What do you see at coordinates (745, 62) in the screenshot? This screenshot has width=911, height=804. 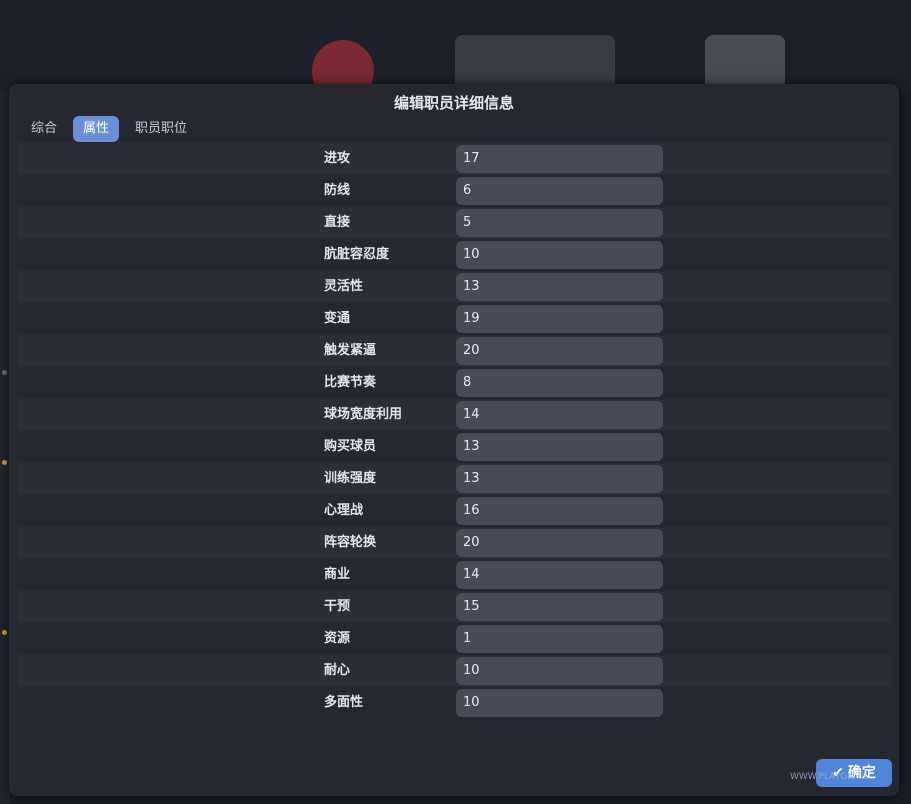 I see `animal-photo` at bounding box center [745, 62].